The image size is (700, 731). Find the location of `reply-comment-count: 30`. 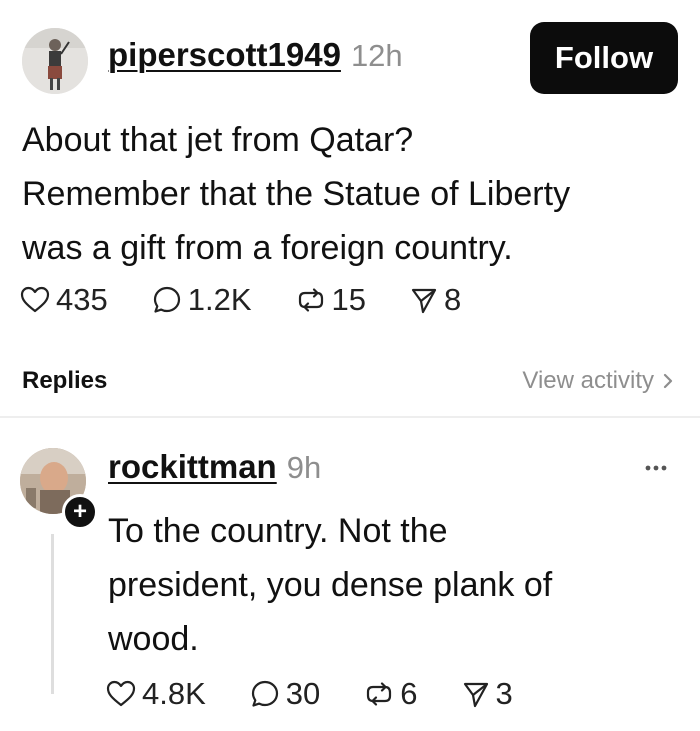

reply-comment-count: 30 is located at coordinates (303, 693).